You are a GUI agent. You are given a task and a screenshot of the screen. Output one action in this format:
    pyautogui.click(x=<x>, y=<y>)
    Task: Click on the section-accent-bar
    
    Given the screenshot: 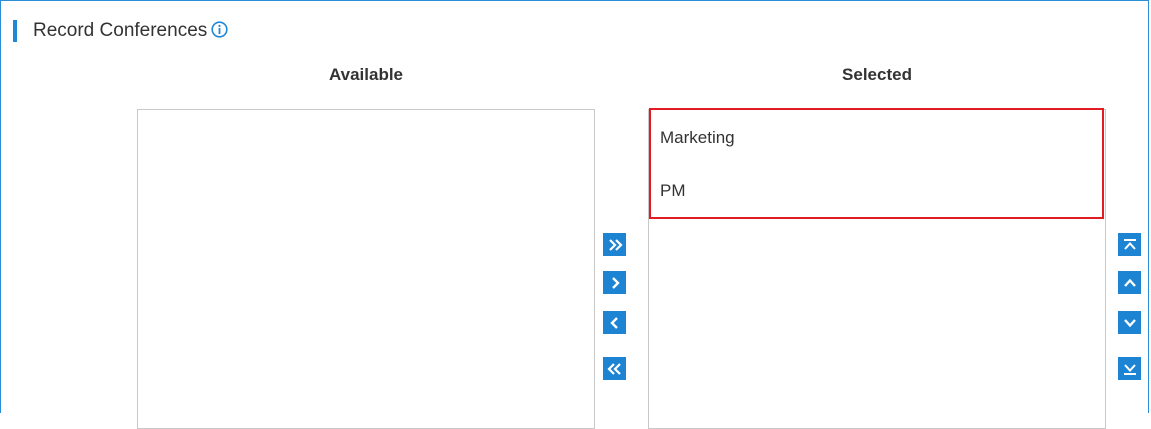 What is the action you would take?
    pyautogui.click(x=15, y=31)
    